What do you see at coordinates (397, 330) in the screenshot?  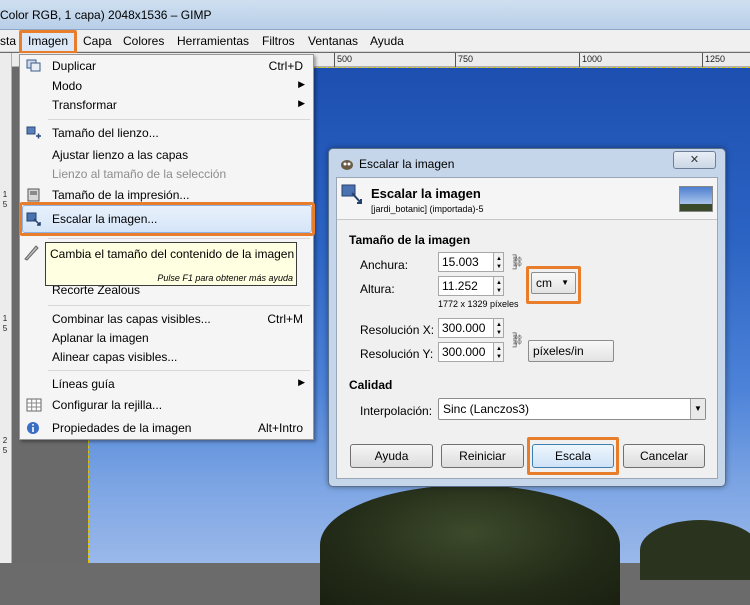 I see `resolution-x-label: Resolución X:` at bounding box center [397, 330].